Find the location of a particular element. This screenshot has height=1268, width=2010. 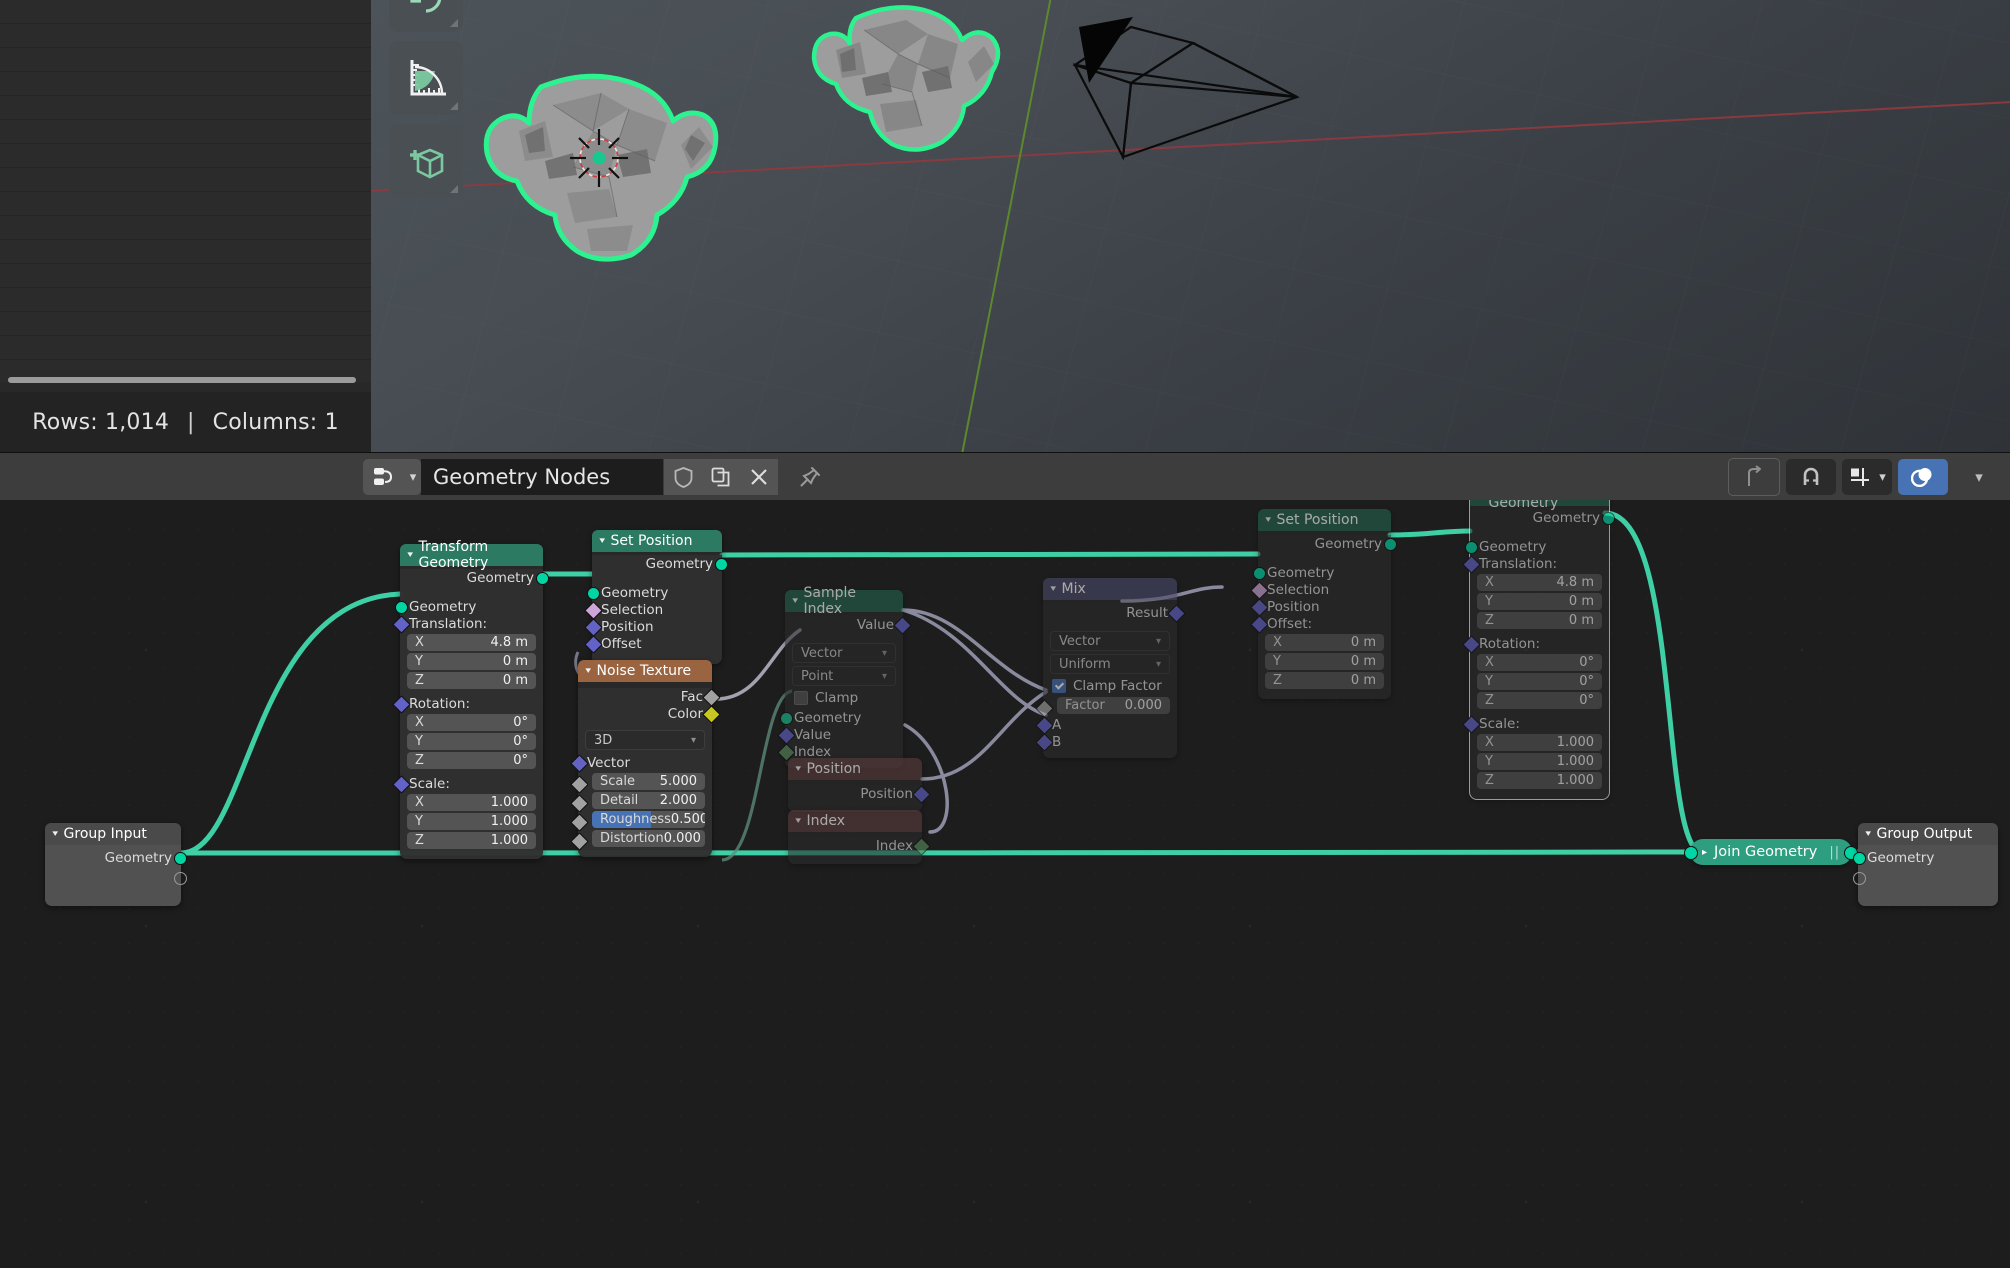

scale-y-field: Y 1.000 is located at coordinates (1539, 761).